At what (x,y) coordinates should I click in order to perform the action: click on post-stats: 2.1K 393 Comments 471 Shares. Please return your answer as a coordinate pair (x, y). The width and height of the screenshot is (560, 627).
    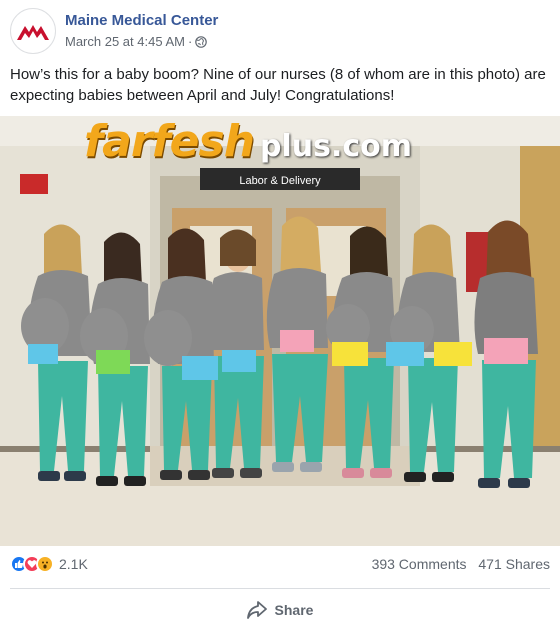
    Looking at the image, I should click on (280, 564).